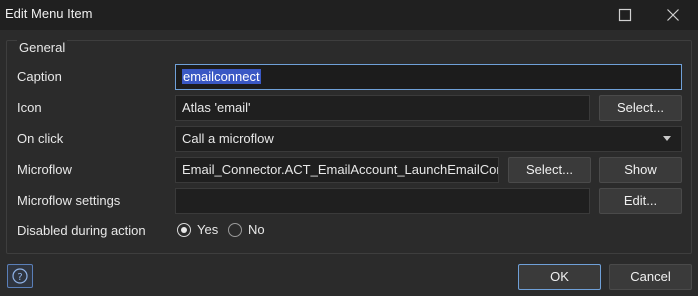 The image size is (698, 296). What do you see at coordinates (667, 138) in the screenshot?
I see `chevron-down-icon` at bounding box center [667, 138].